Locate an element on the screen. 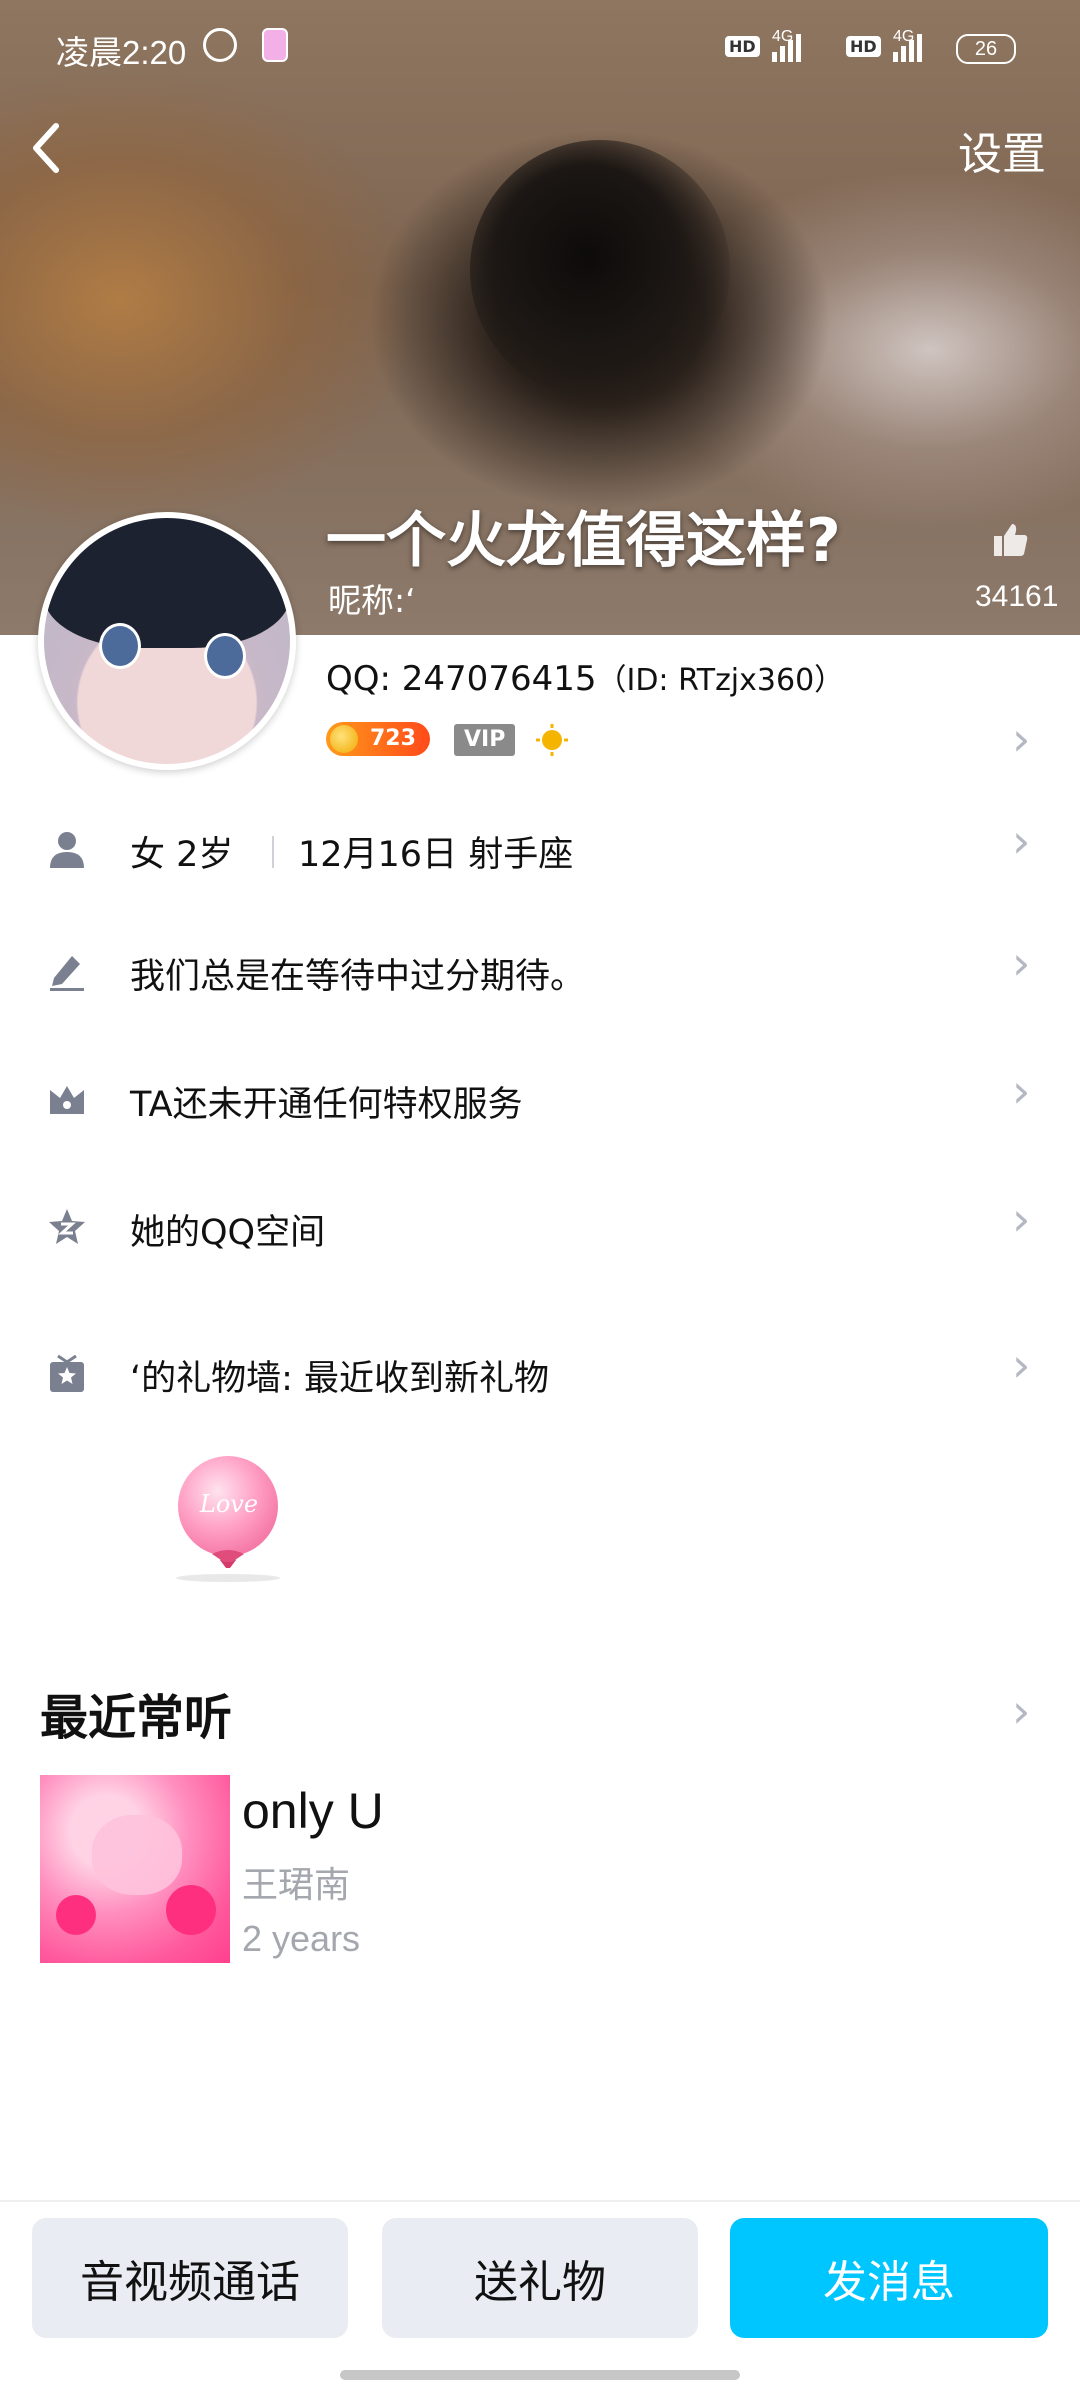 The image size is (1080, 2400). back-button is located at coordinates (48, 148).